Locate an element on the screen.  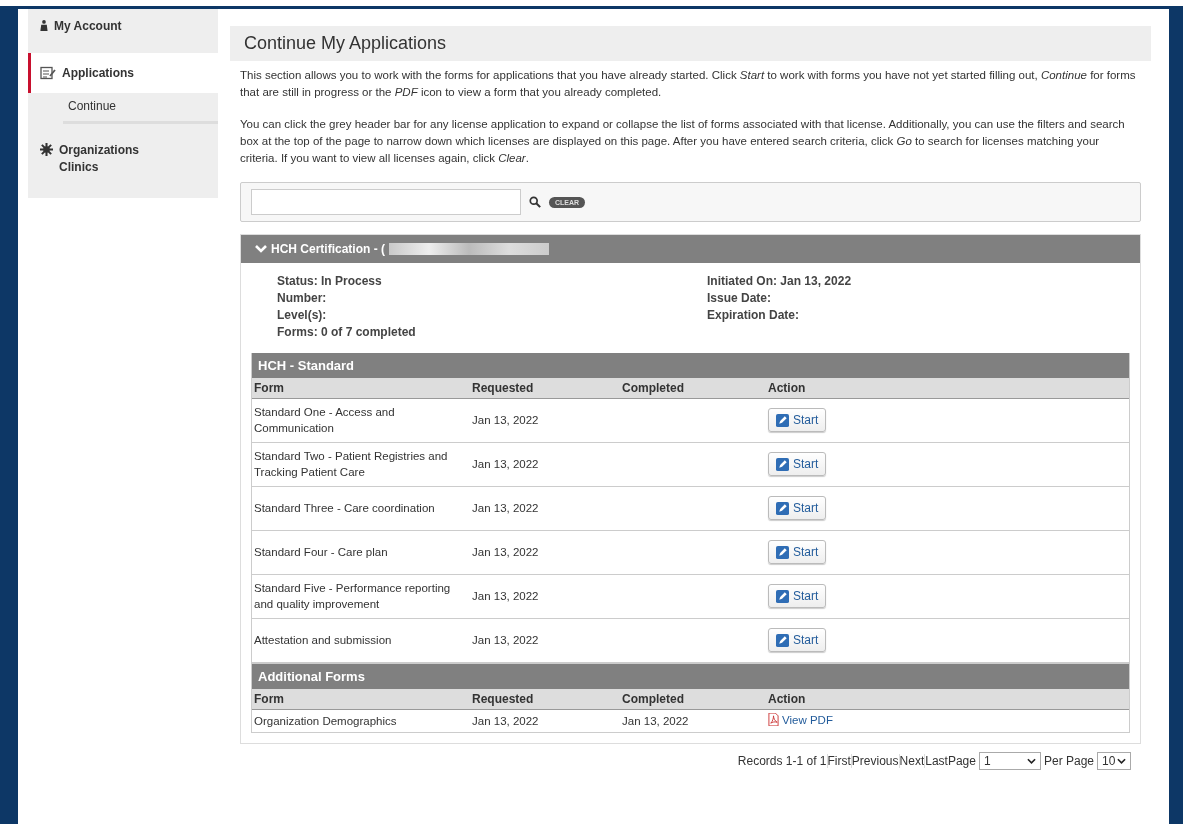
instruction-paragraph: This section allows you to work with the forms for applications that you have already started. Click Start to work with forms you have not yet started filling out, Continue for forms that are still in progress or the PDF icon to view a form that you already completed. is located at coordinates (688, 84).